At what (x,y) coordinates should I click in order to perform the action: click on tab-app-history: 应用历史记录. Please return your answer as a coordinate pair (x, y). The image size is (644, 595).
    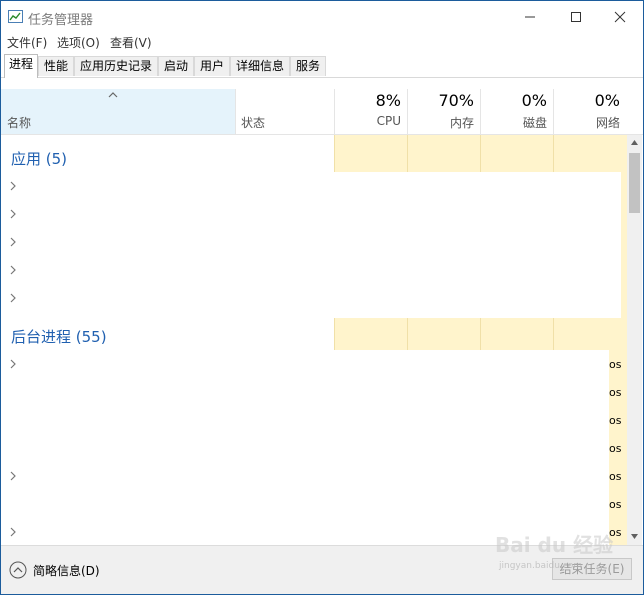
    Looking at the image, I should click on (116, 66).